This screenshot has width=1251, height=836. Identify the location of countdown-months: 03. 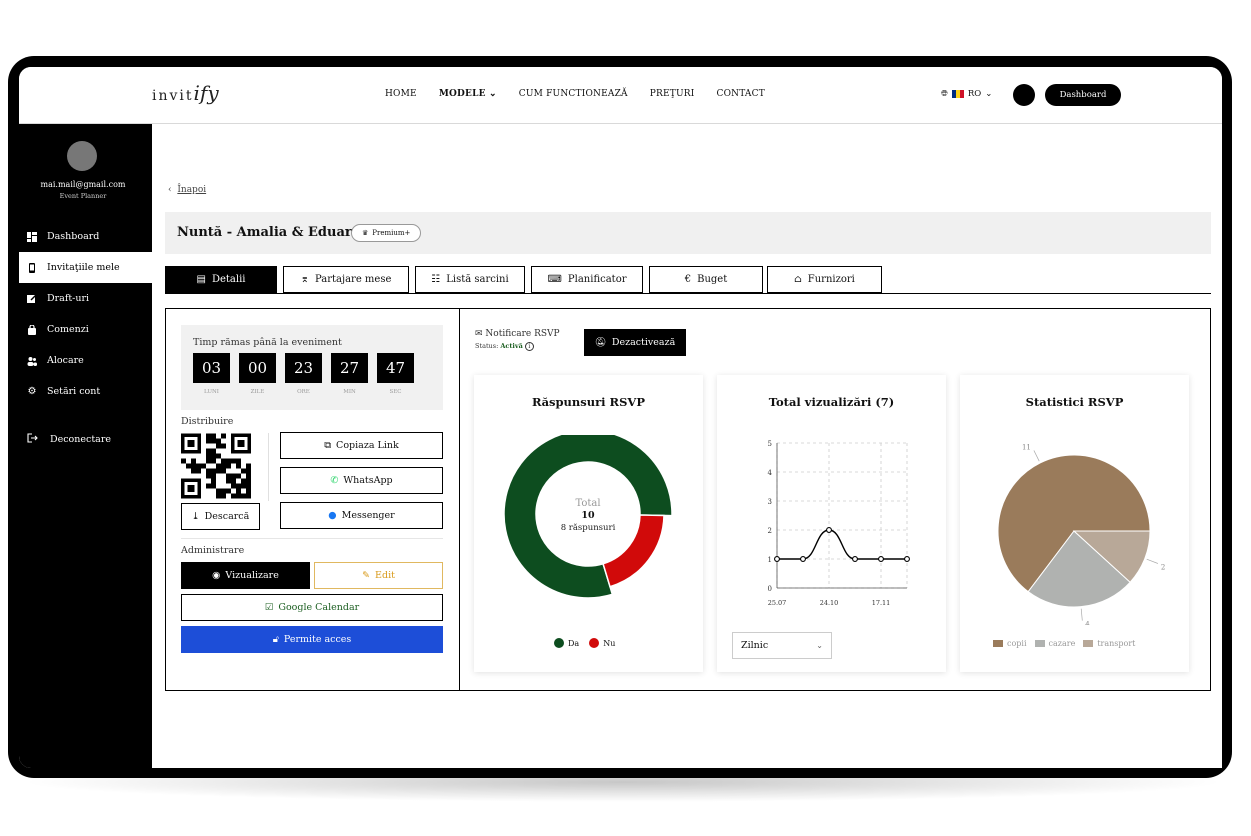
(211, 368).